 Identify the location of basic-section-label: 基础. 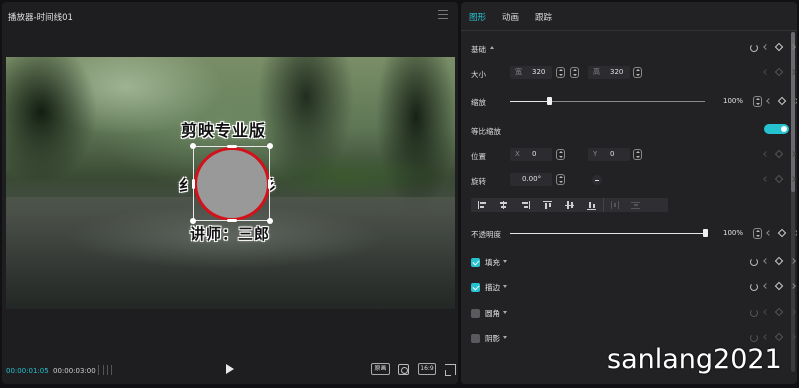
(478, 49).